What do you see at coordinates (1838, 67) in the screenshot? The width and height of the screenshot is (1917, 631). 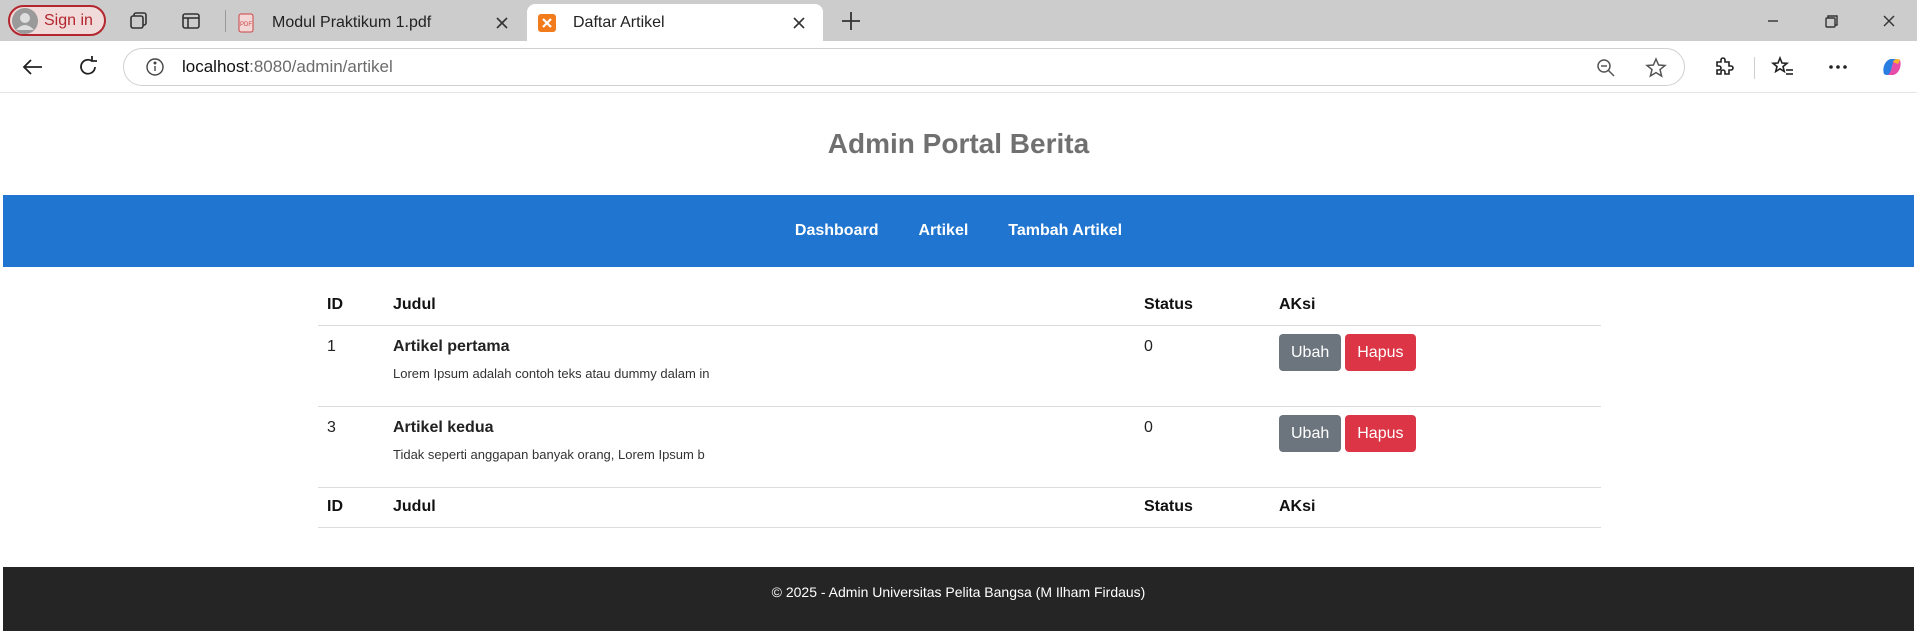 I see `more-options-icon` at bounding box center [1838, 67].